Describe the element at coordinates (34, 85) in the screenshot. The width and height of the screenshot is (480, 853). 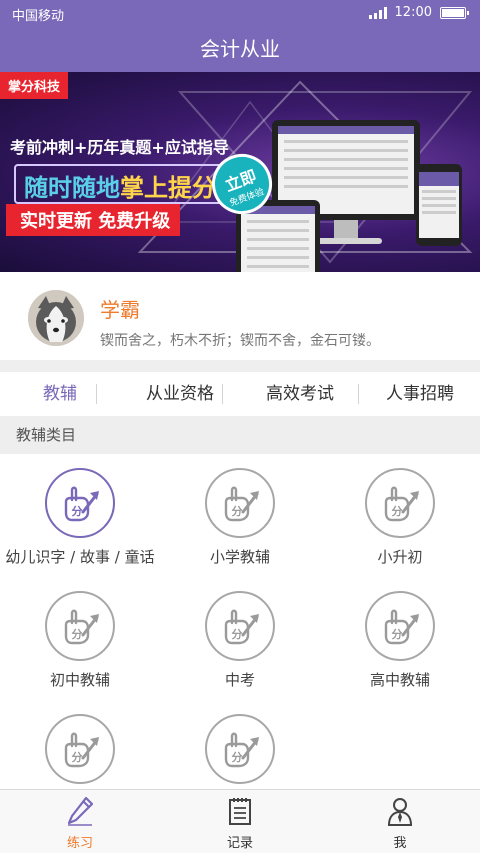
I see `brand-label: 掌分科技` at that location.